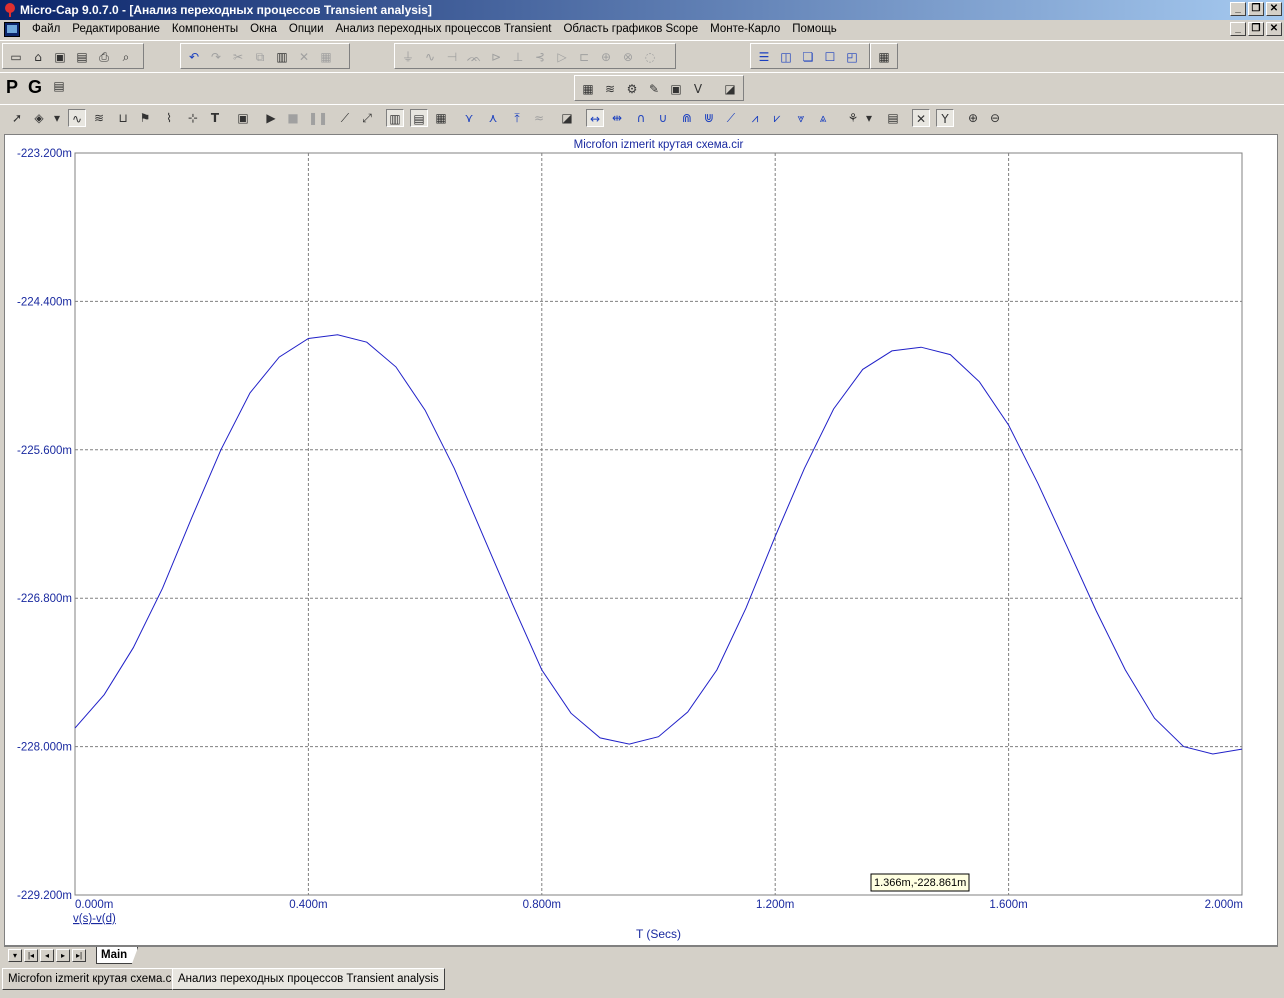 Image resolution: width=1284 pixels, height=998 pixels. I want to click on undo-icon: ↶, so click(194, 57).